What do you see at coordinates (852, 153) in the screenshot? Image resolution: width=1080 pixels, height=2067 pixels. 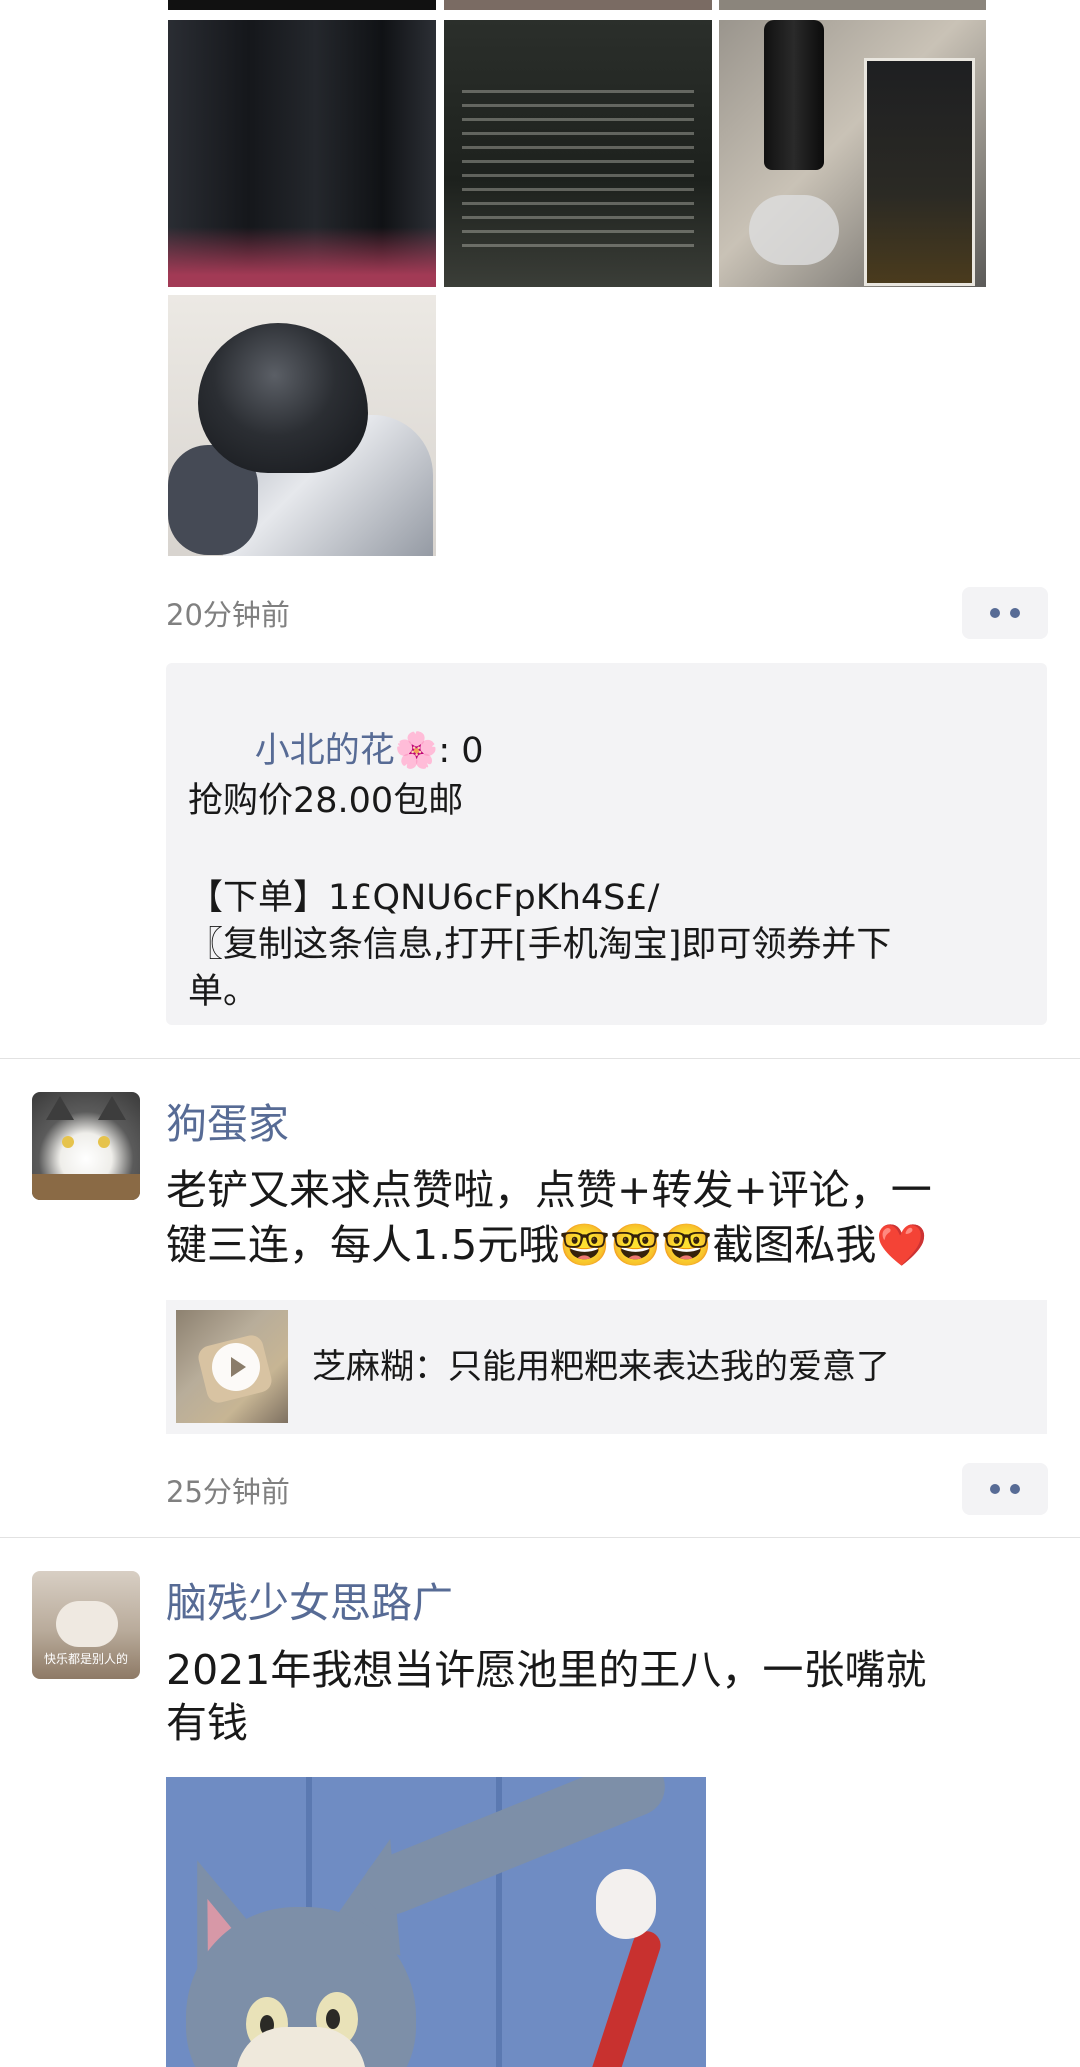 I see `post-image-product-bottle` at bounding box center [852, 153].